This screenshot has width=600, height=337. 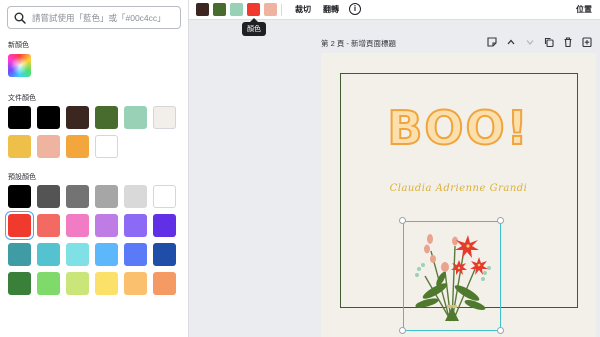 What do you see at coordinates (355, 9) in the screenshot?
I see `info-icon: i` at bounding box center [355, 9].